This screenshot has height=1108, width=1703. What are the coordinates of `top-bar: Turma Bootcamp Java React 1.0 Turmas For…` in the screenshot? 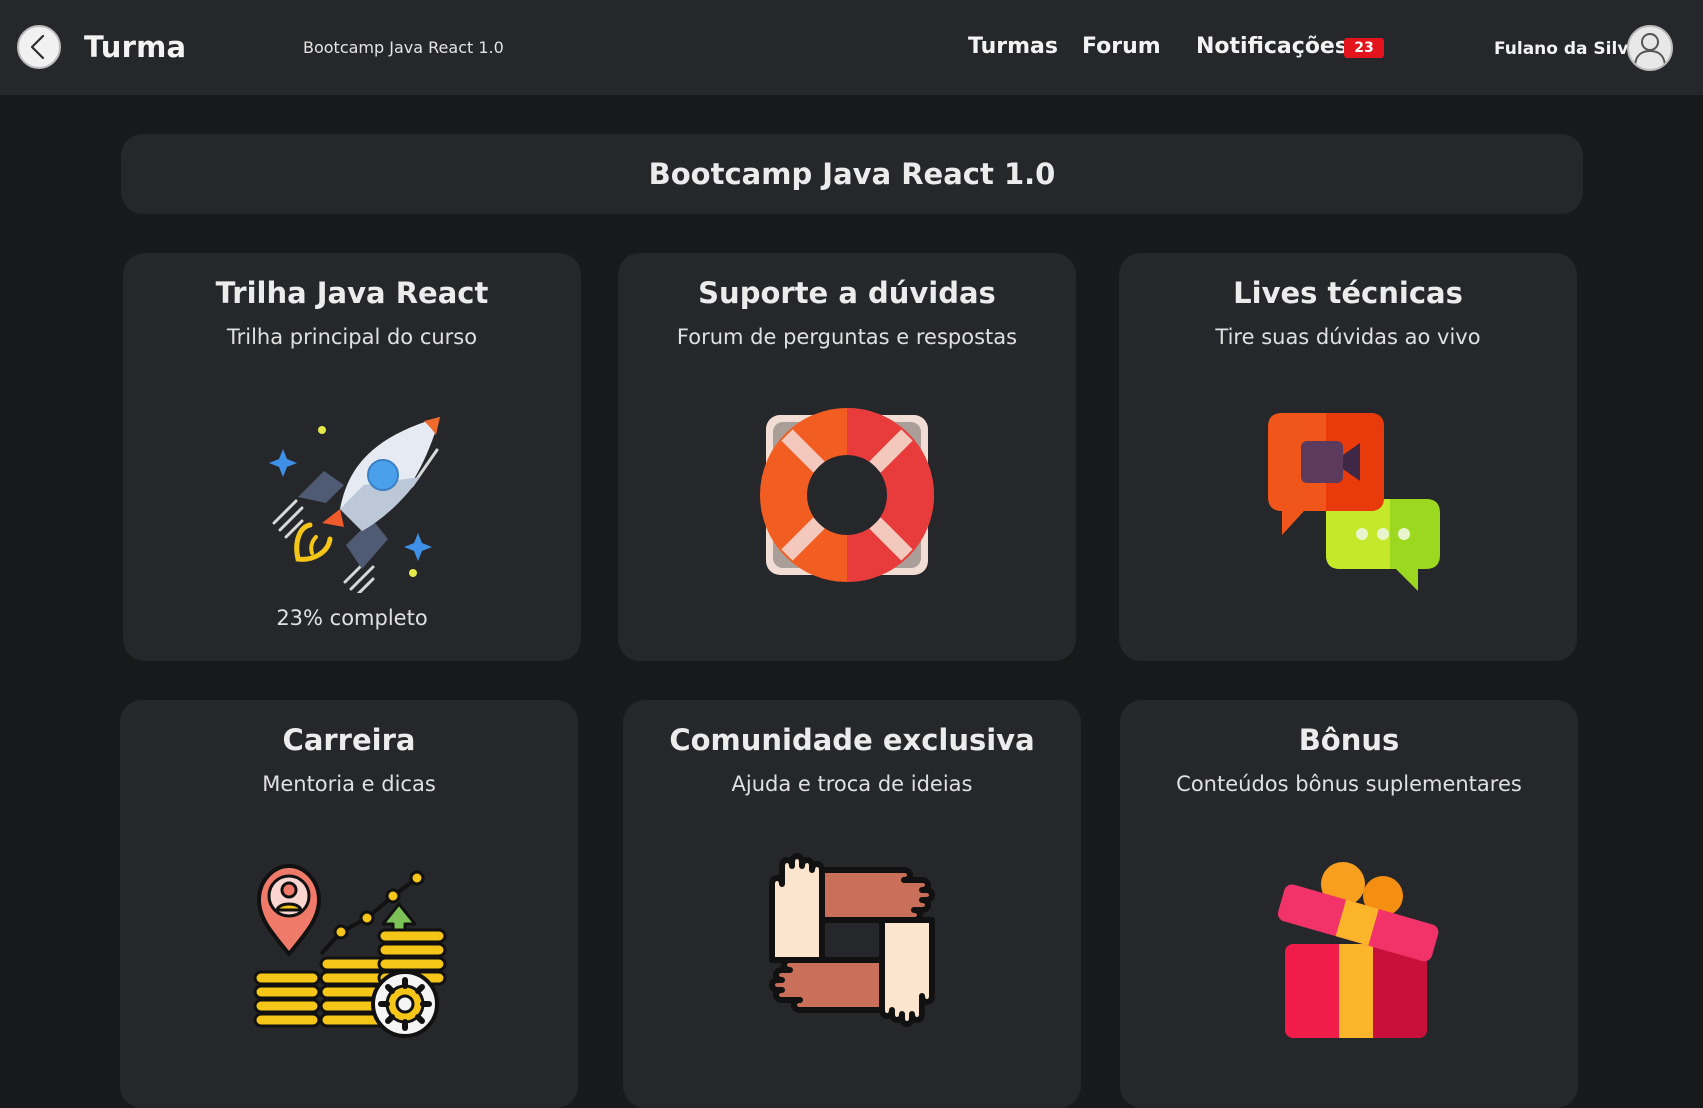 It's located at (851, 47).